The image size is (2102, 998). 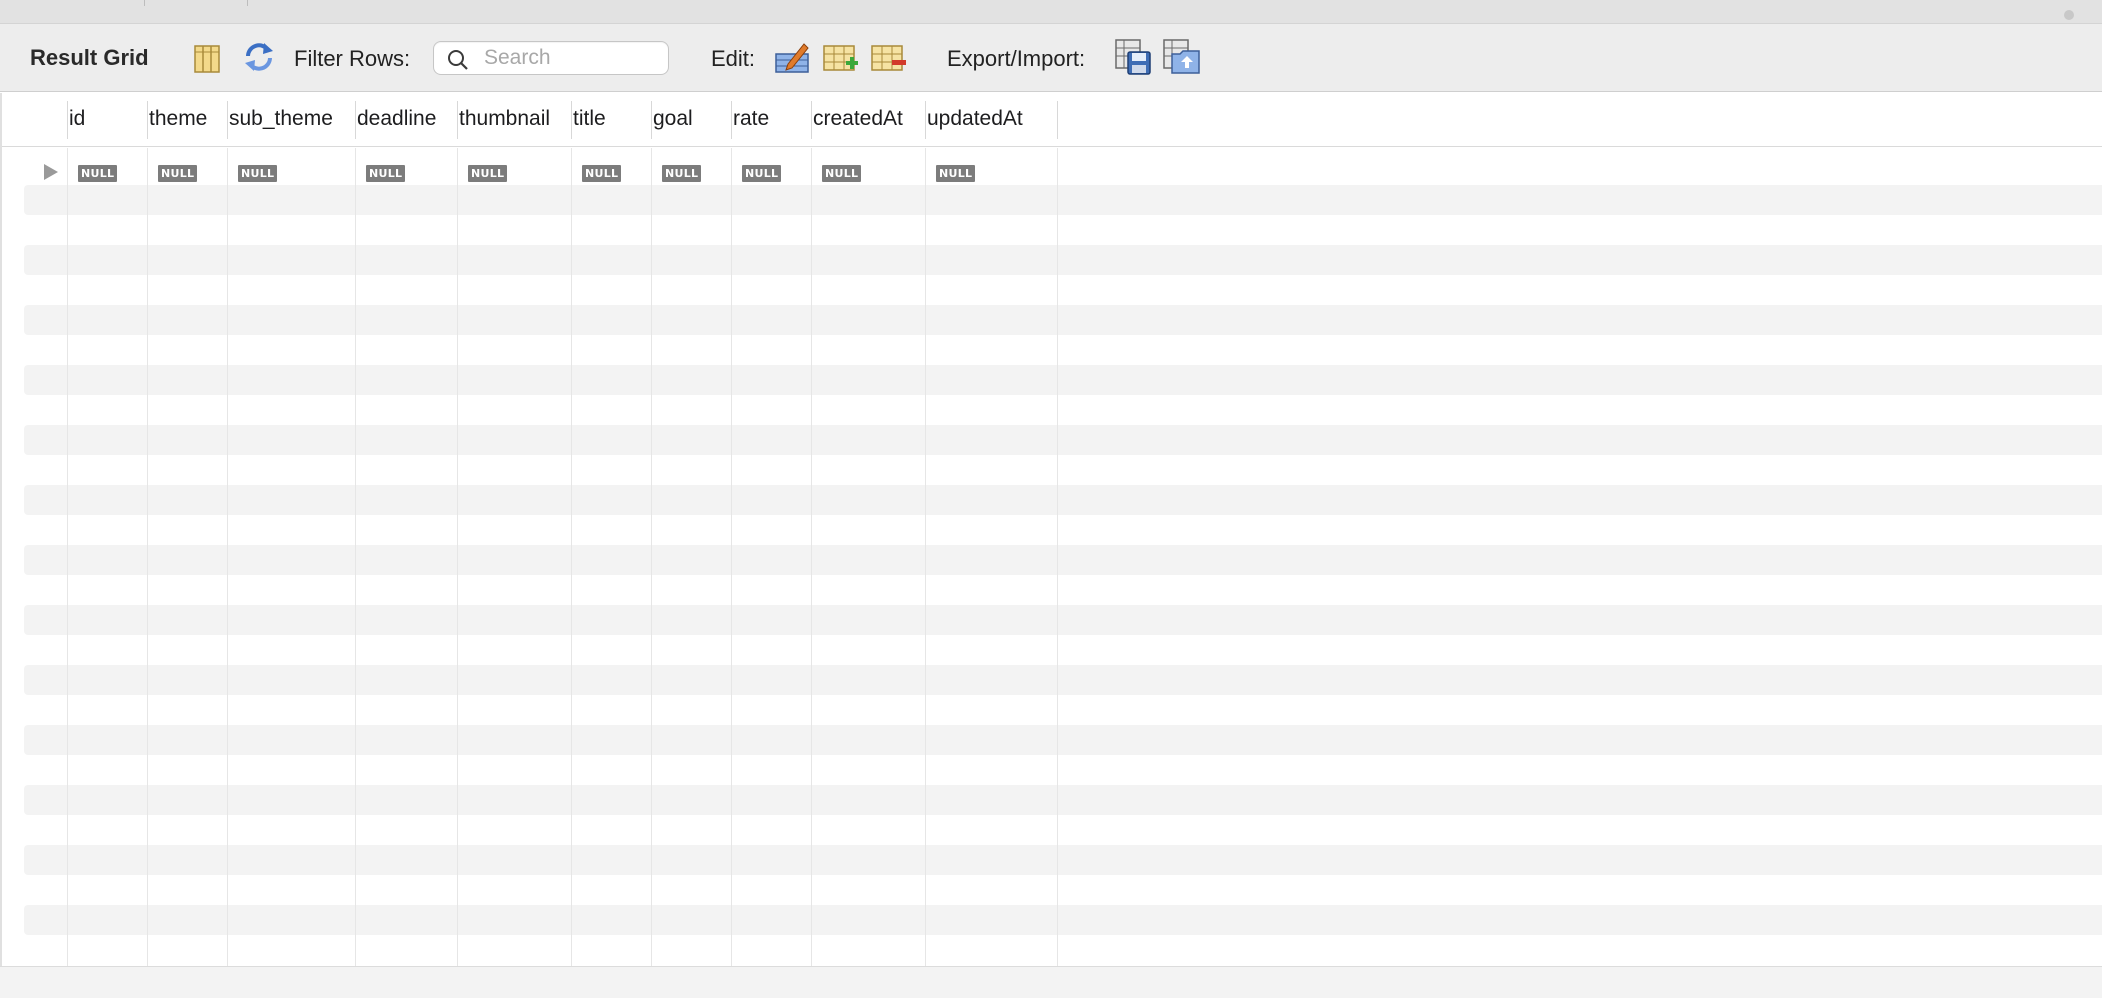 What do you see at coordinates (842, 173) in the screenshot?
I see `cell-createdat: NULL` at bounding box center [842, 173].